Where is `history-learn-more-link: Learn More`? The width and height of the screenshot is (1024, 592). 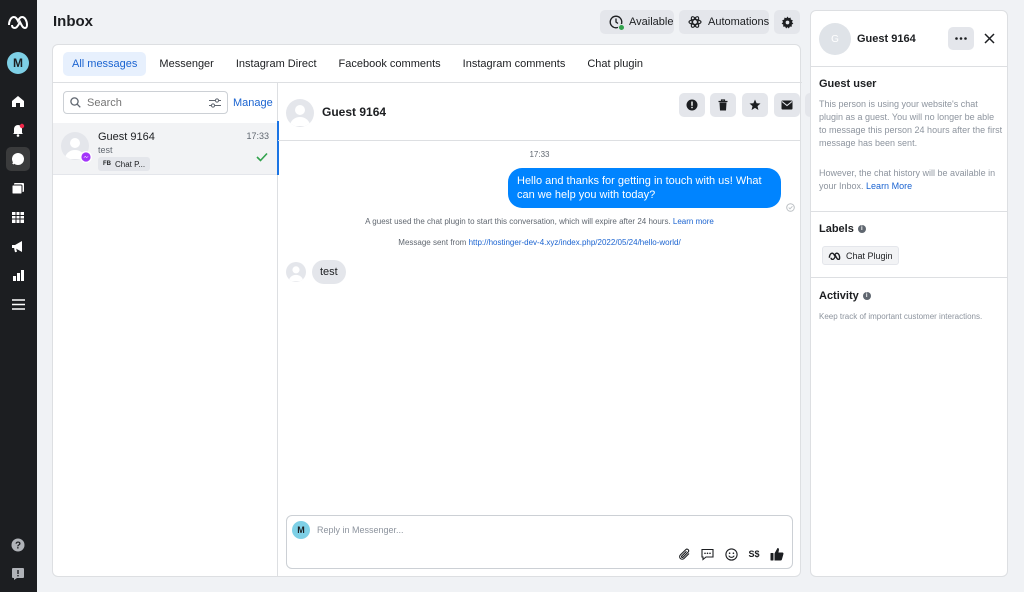
history-learn-more-link: Learn More is located at coordinates (889, 186).